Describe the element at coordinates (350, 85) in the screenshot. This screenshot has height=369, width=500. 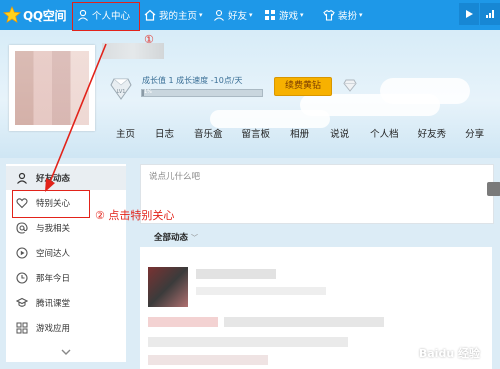
I see `diamond-icon` at that location.